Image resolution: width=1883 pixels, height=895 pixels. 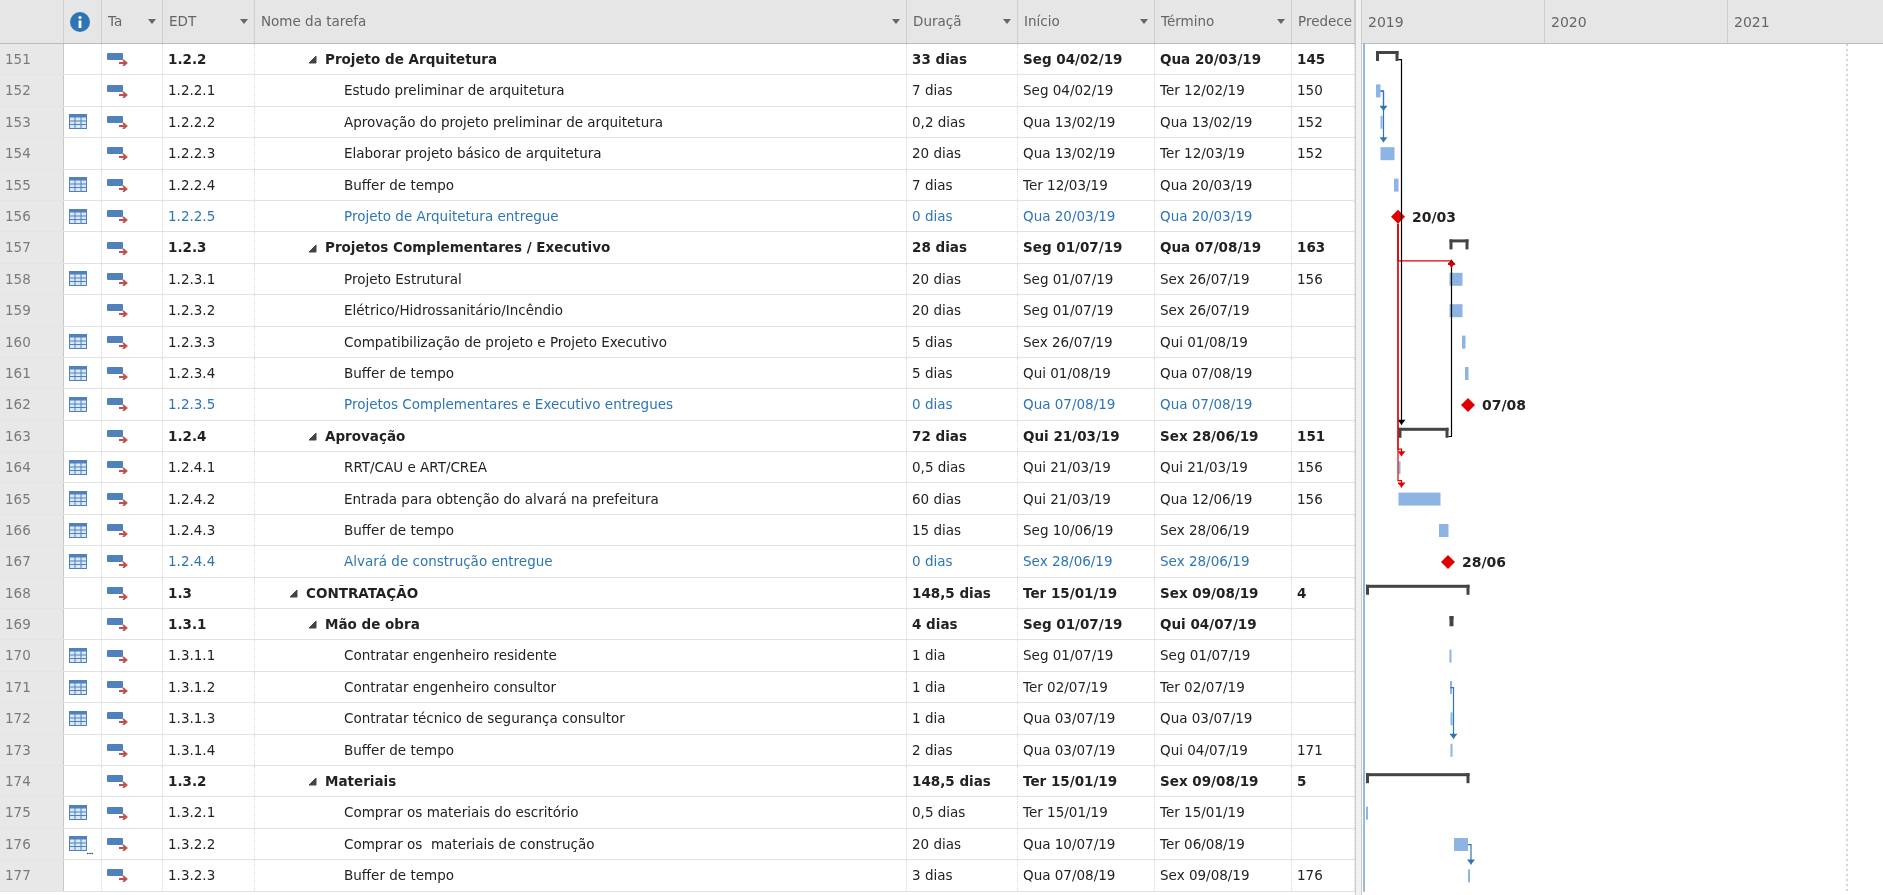 What do you see at coordinates (209, 812) in the screenshot?
I see `wbs-cell: 1.3.2.1` at bounding box center [209, 812].